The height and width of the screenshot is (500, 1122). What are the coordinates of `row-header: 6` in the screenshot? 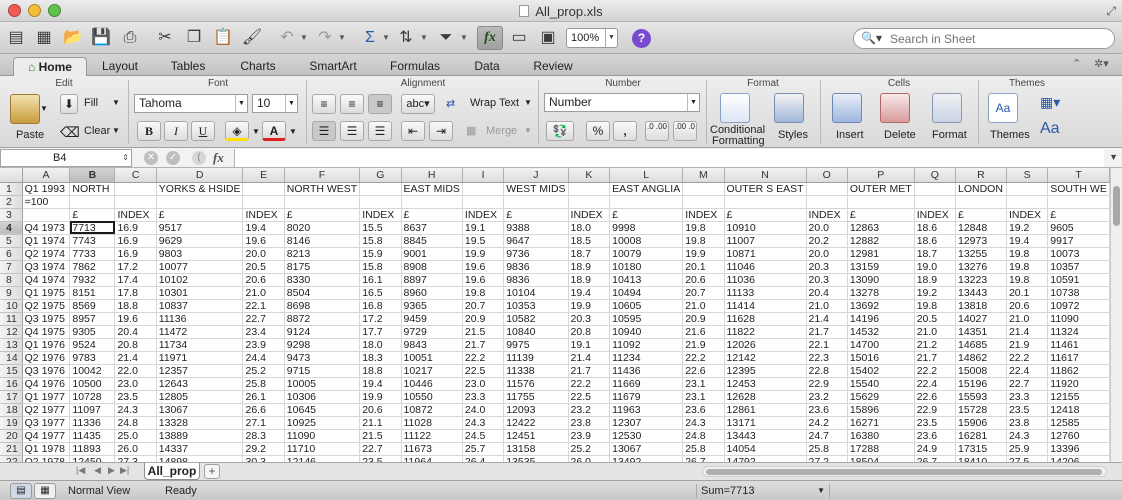 It's located at (11, 254).